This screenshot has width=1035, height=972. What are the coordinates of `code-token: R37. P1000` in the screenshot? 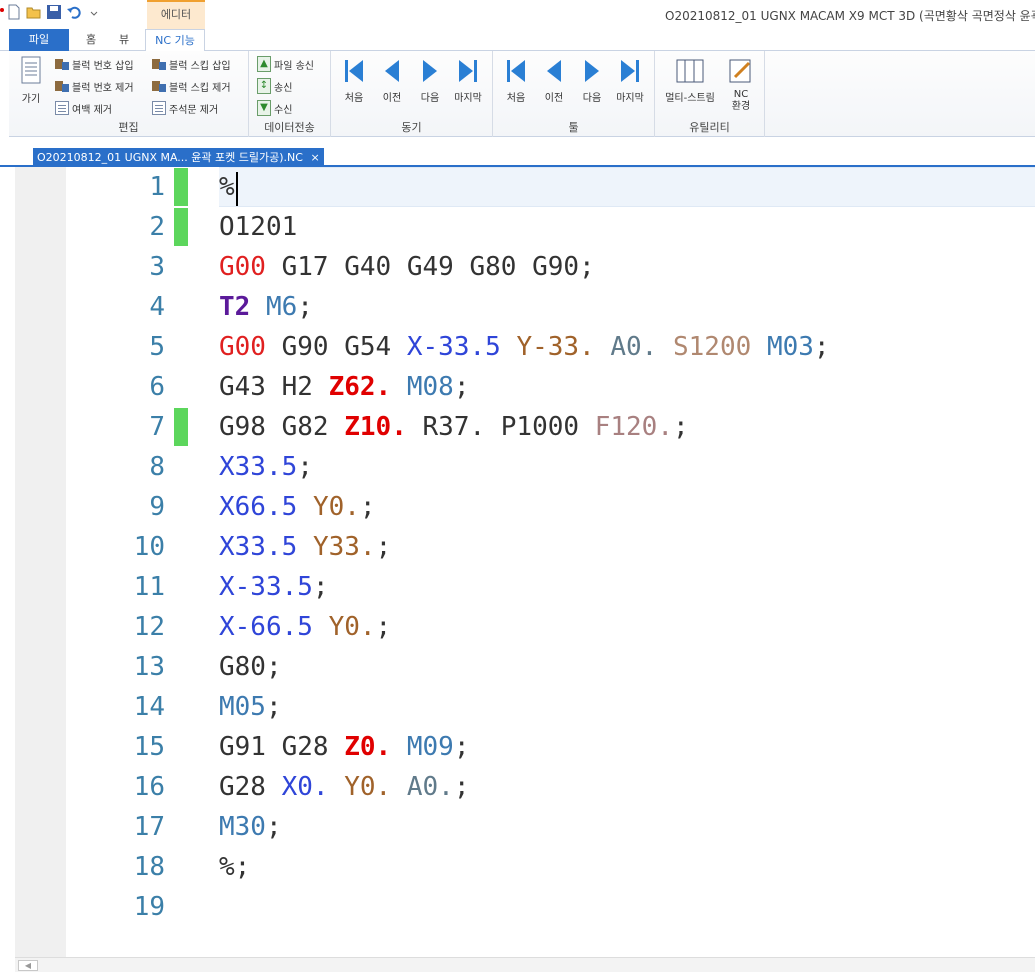 It's located at (500, 427).